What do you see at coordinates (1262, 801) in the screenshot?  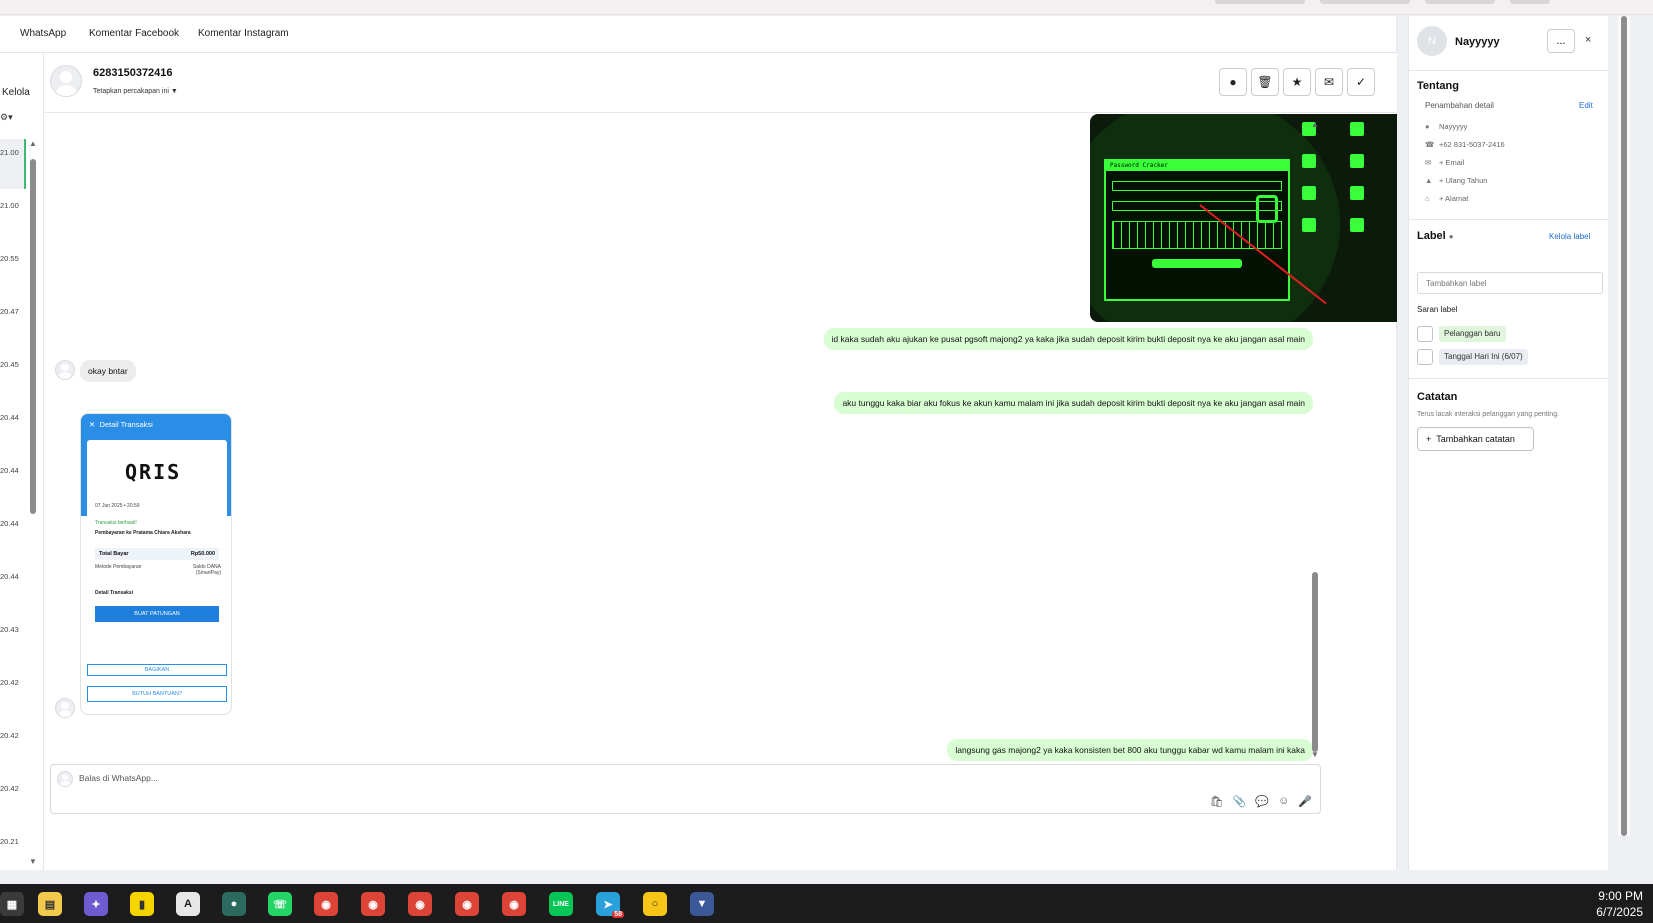 I see `quick-reply-icon: 💬` at bounding box center [1262, 801].